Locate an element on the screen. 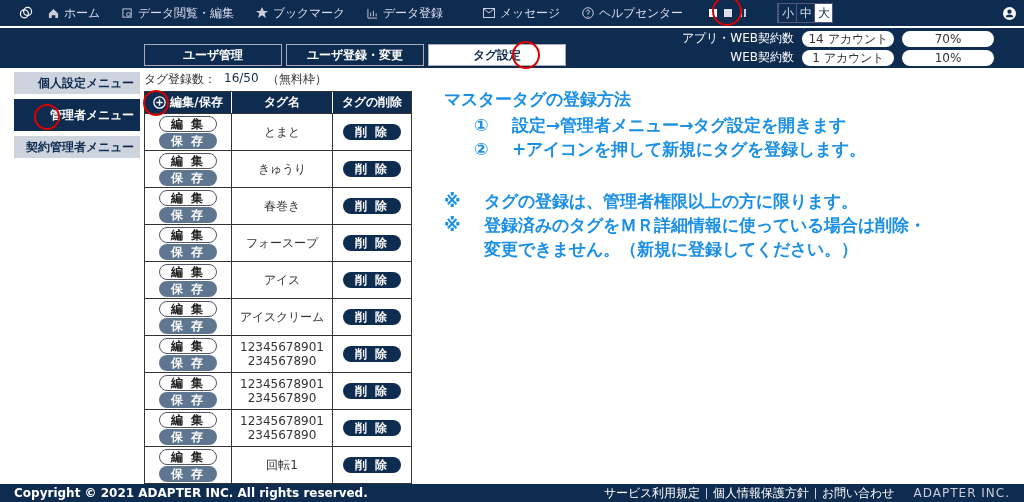  tag-name: 春巻き is located at coordinates (282, 206).